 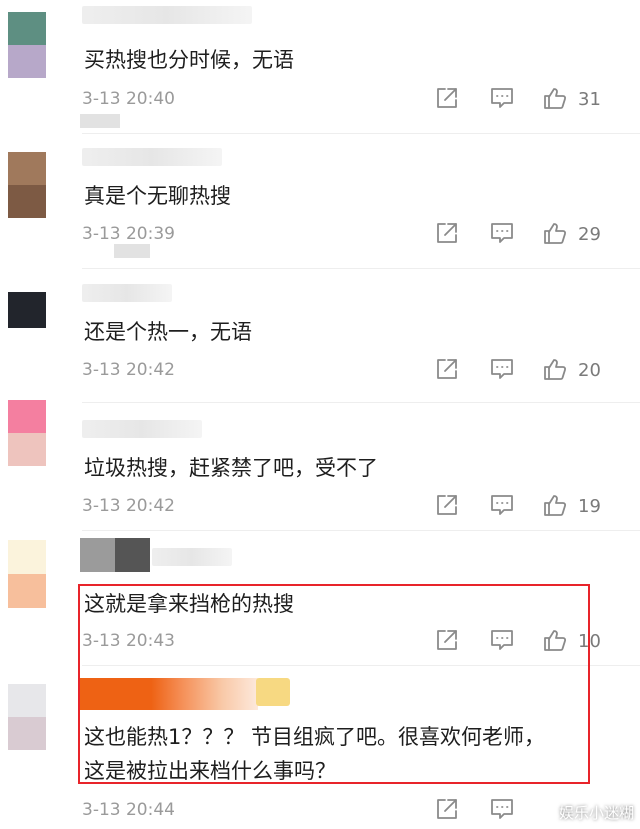 What do you see at coordinates (342, 811) in the screenshot?
I see `comment-meta: 3-13 20:44` at bounding box center [342, 811].